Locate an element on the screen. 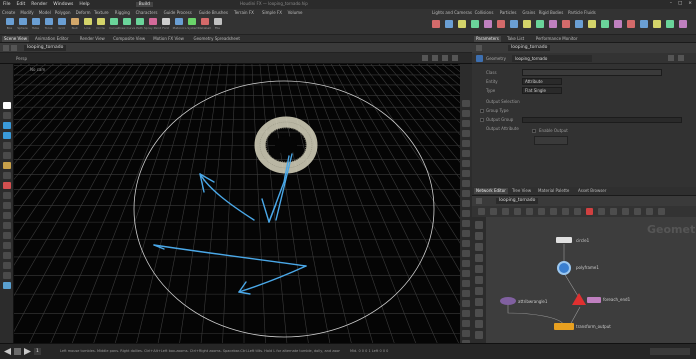 The height and width of the screenshot is (359, 696). shelf-tab: Deform is located at coordinates (83, 13).